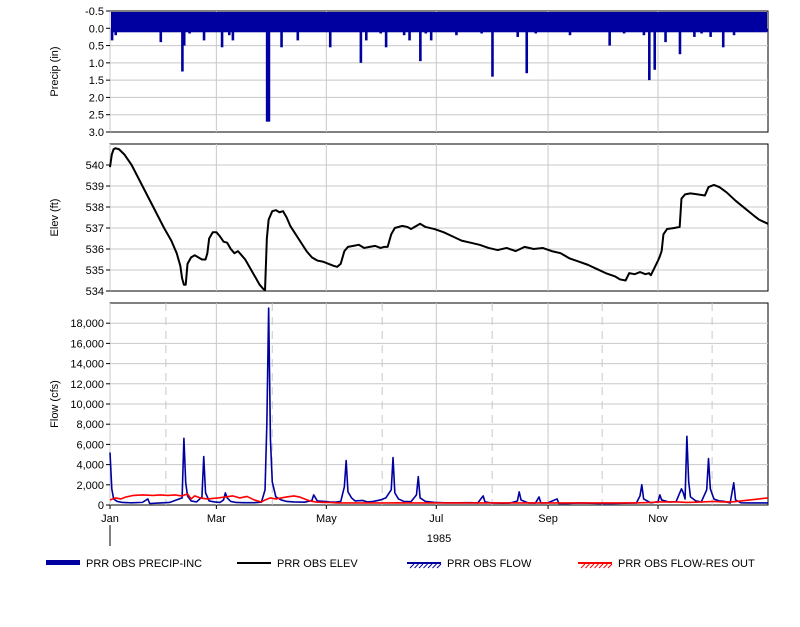 The height and width of the screenshot is (627, 800). I want to click on x-axis-label: 1985, so click(439, 539).